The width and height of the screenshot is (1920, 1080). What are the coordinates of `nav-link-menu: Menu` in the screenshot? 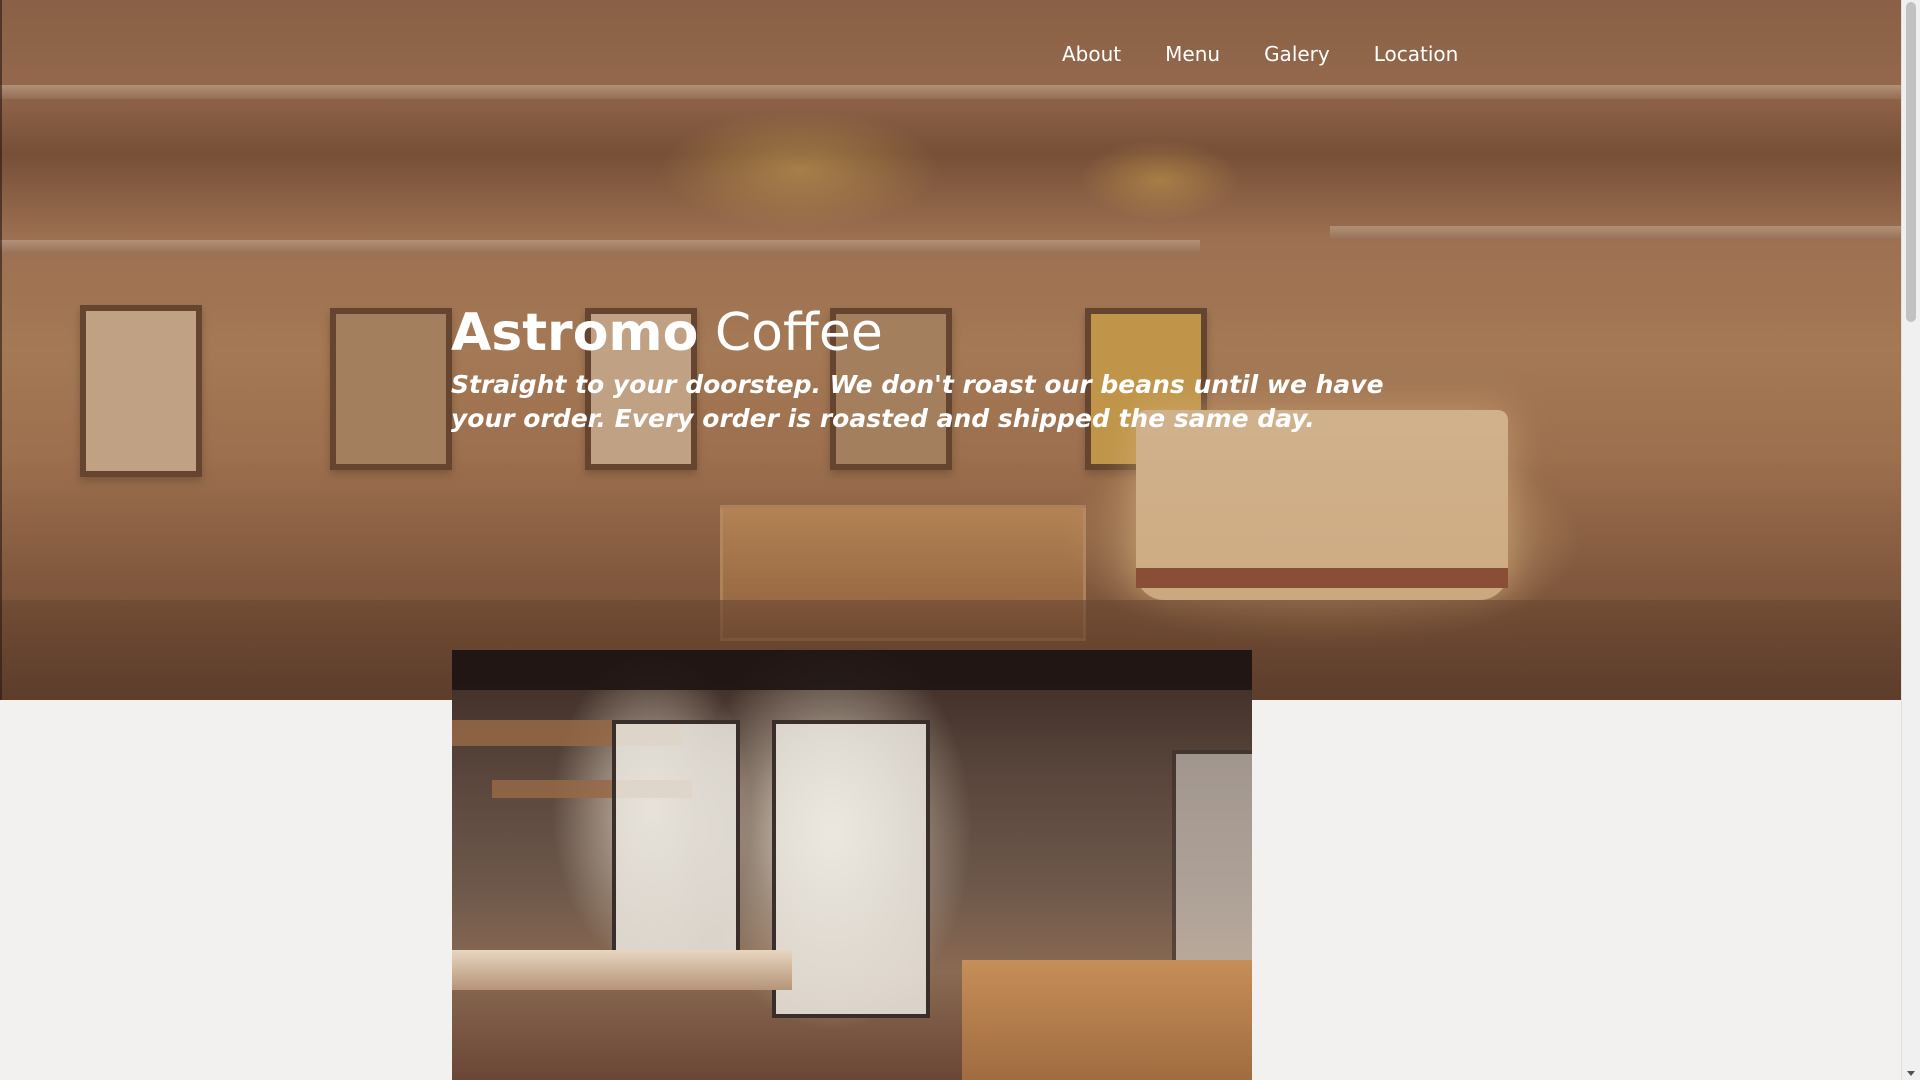 It's located at (1192, 54).